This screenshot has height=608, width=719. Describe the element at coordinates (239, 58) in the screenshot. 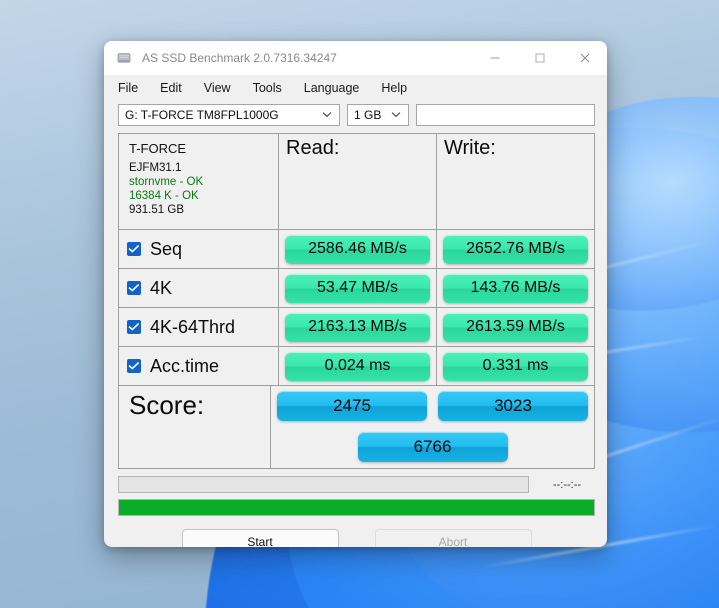

I see `window-title: AS SSD Benchmark 2.0.7316.34247` at that location.